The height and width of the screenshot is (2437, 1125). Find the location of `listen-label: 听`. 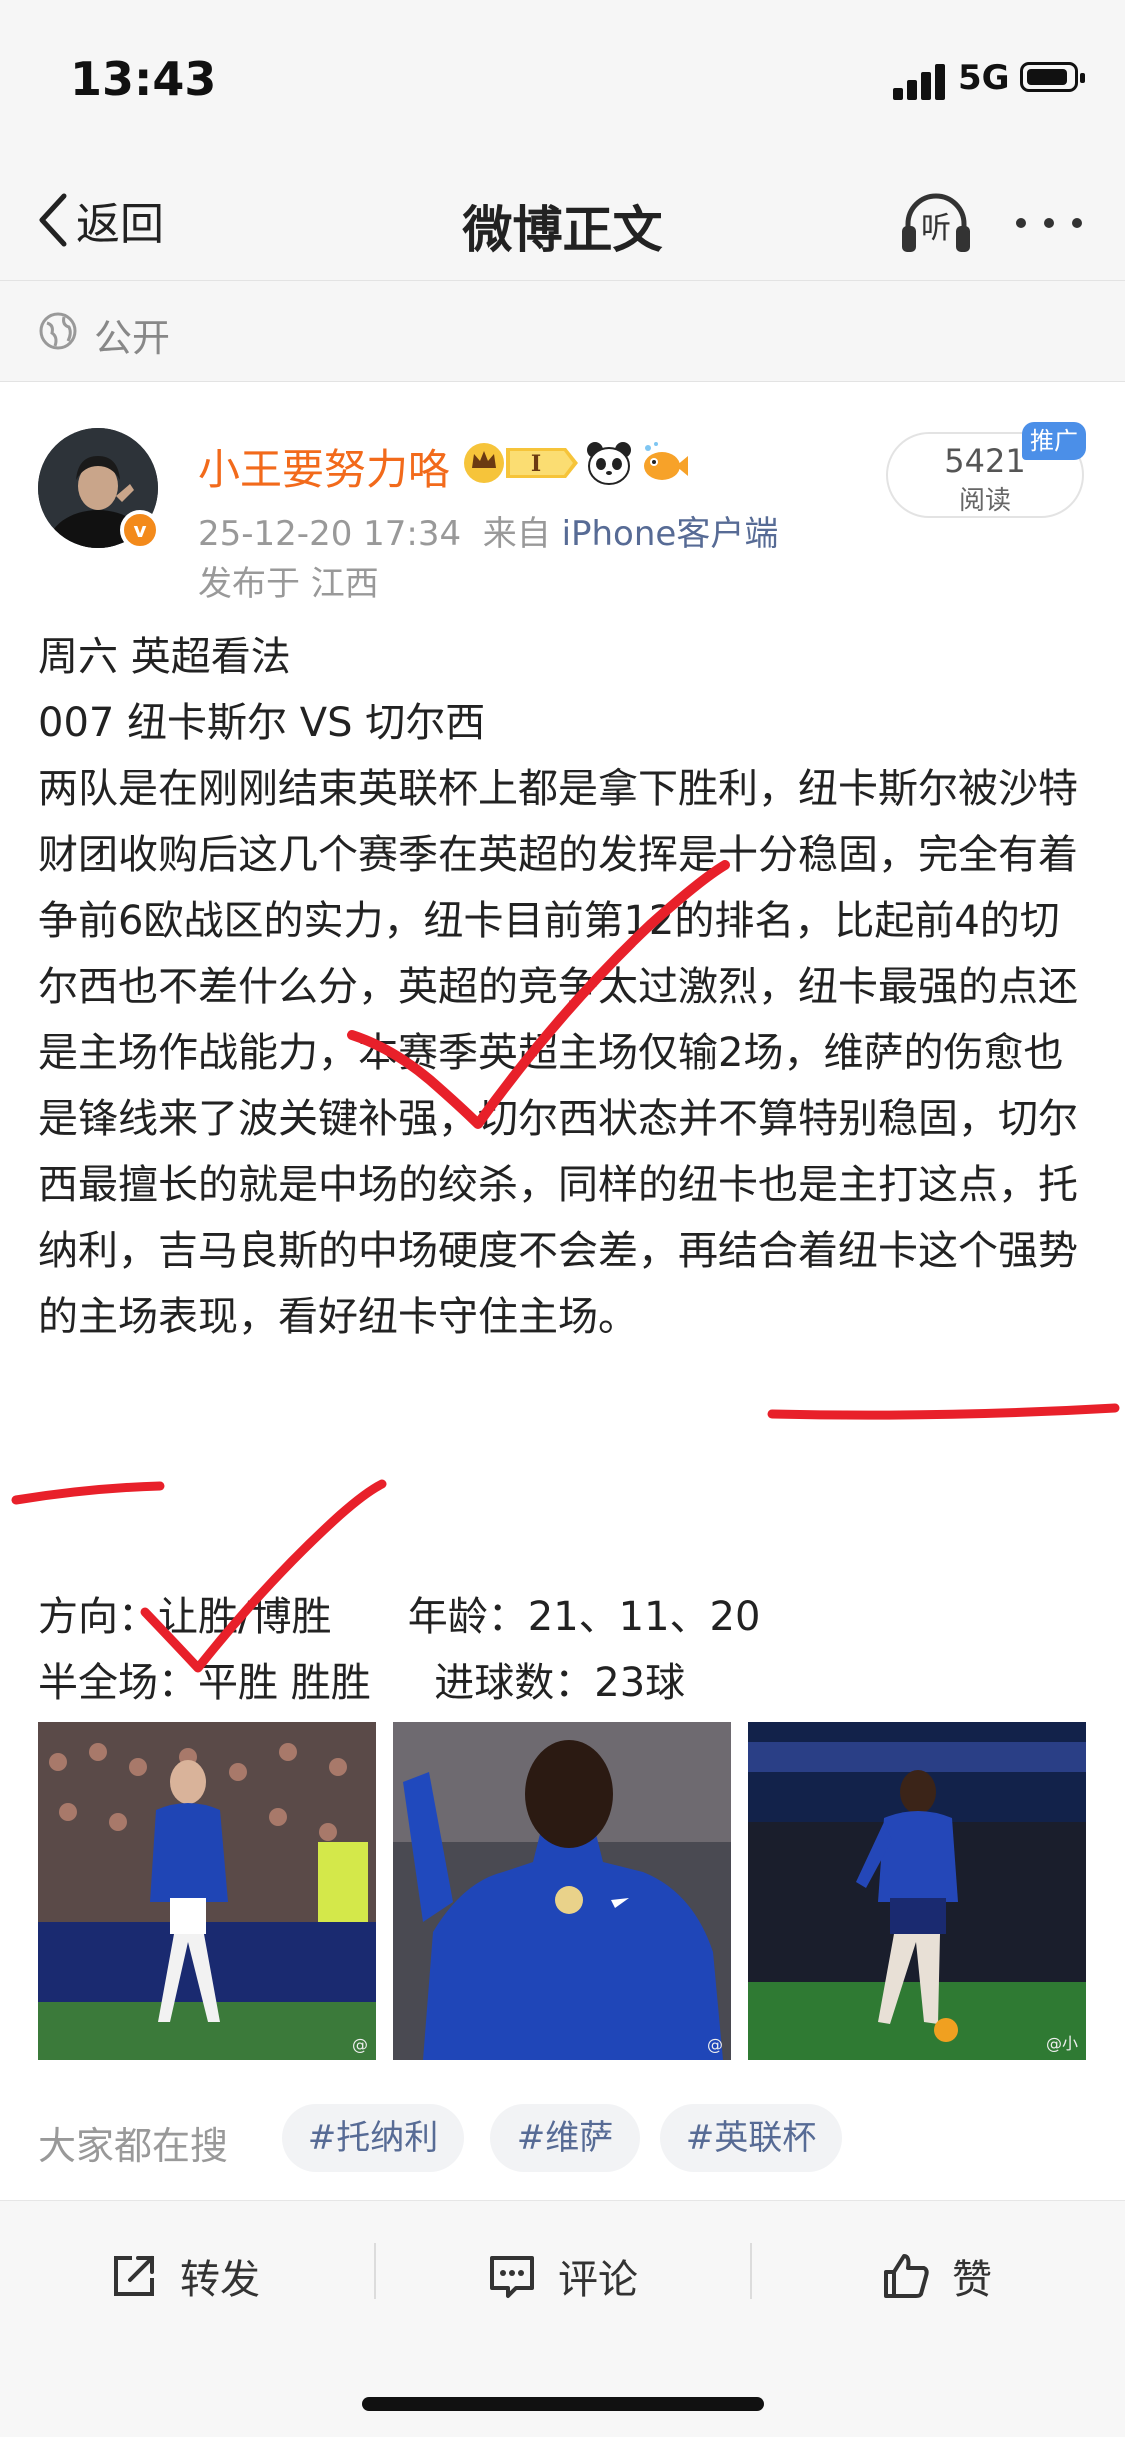

listen-label: 听 is located at coordinates (936, 228).